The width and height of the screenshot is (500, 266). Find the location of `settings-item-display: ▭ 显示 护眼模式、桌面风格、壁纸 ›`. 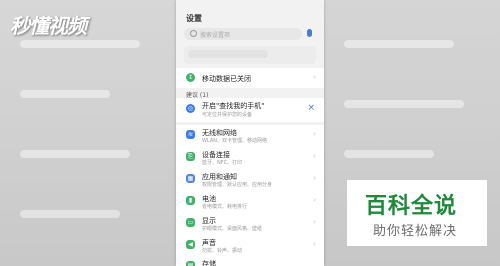

settings-item-display: ▭ 显示 护眼模式、桌面风格、壁纸 › is located at coordinates (250, 223).